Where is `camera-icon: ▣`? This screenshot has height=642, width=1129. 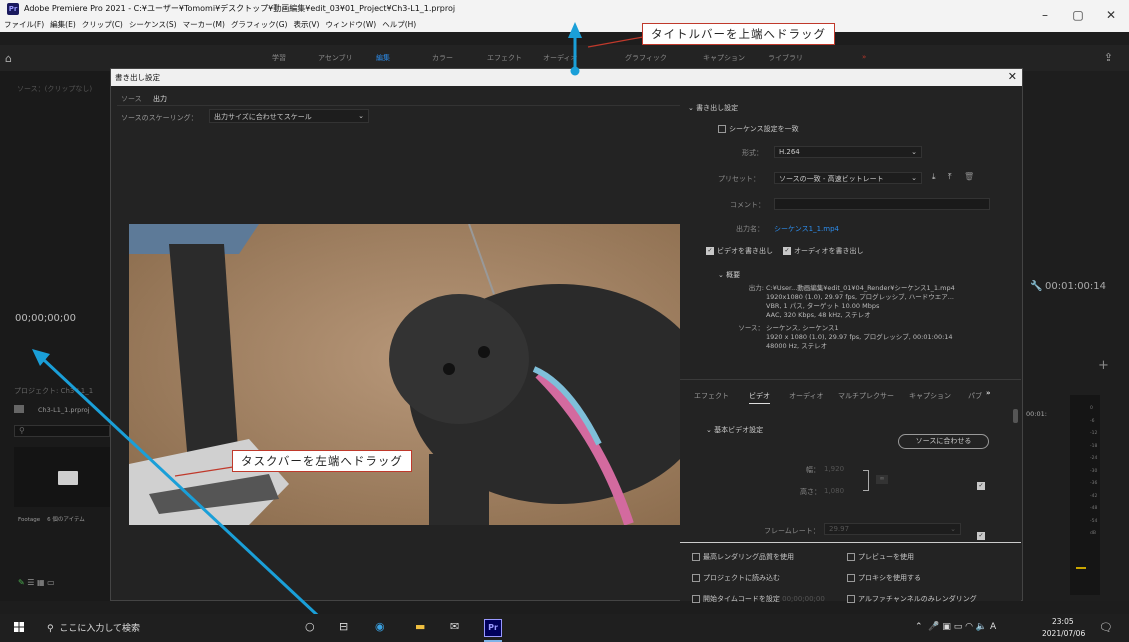
camera-icon: ▣ is located at coordinates (946, 627).